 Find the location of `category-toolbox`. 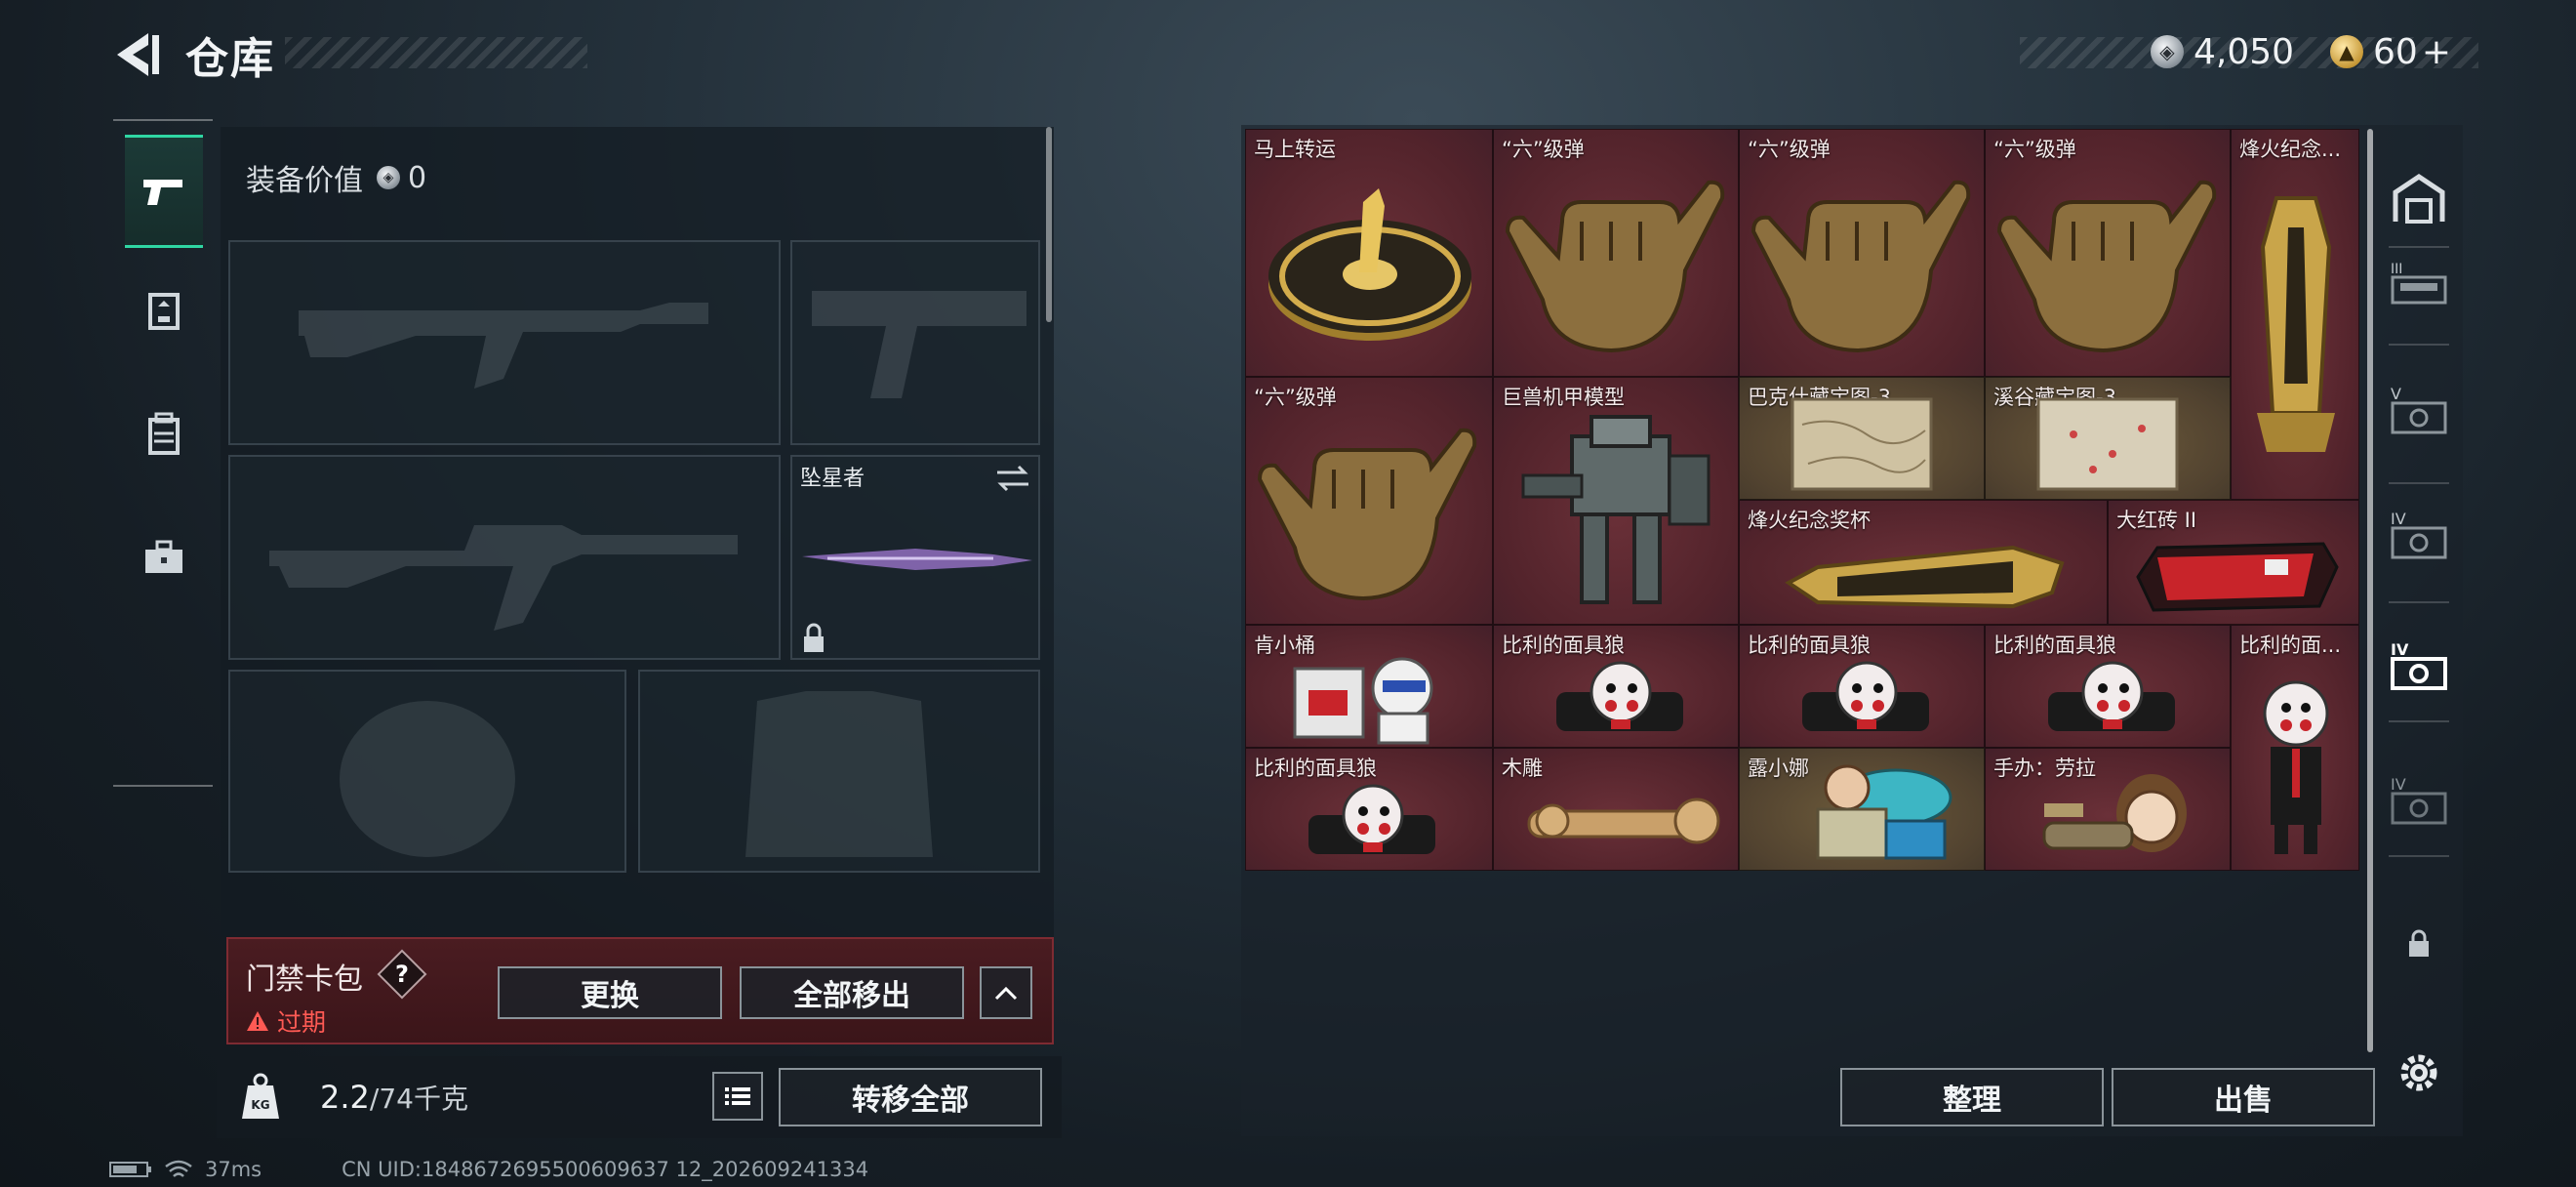

category-toolbox is located at coordinates (164, 557).